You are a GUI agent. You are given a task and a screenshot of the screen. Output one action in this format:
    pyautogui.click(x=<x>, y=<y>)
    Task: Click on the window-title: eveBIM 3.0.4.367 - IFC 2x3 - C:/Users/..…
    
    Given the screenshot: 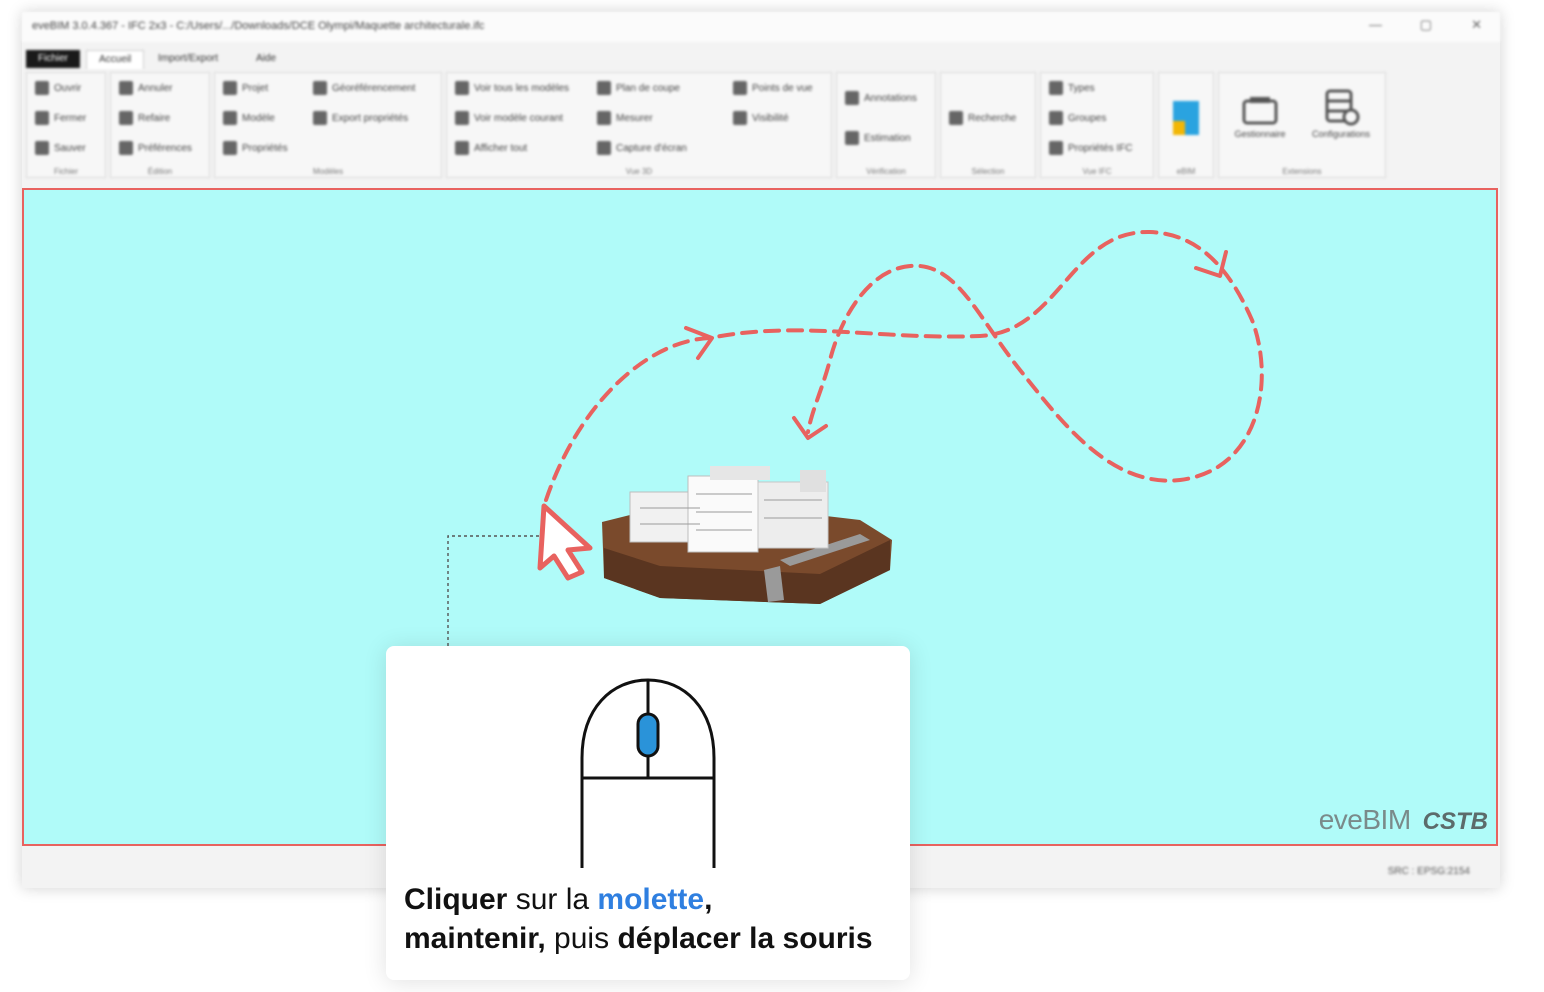 What is the action you would take?
    pyautogui.click(x=258, y=26)
    